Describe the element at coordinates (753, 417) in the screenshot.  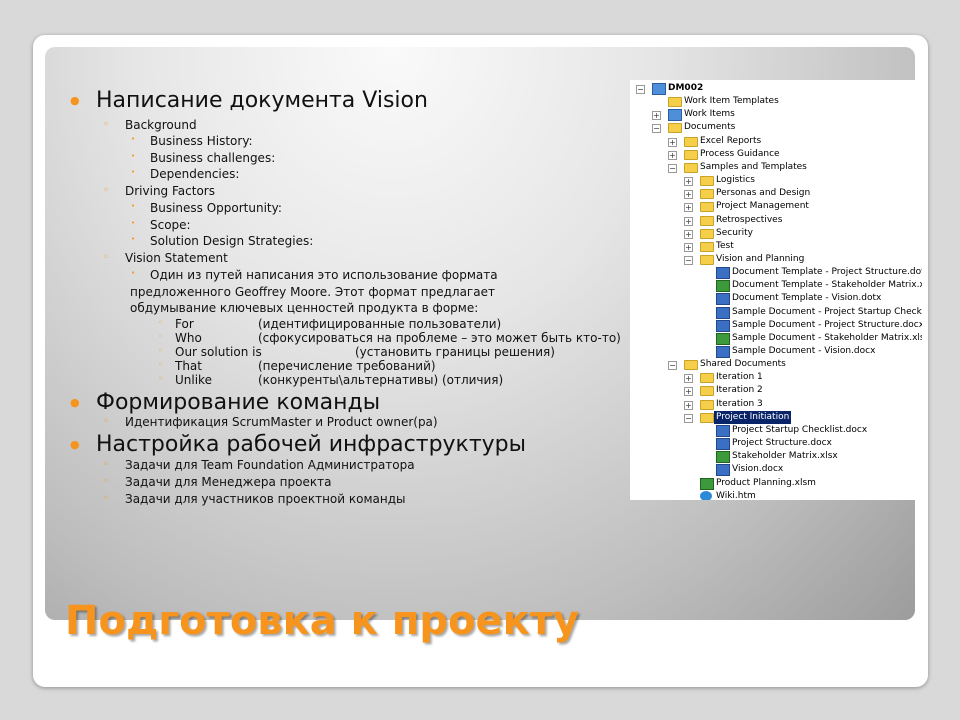
I see `tree-node-label: Project Initiation` at that location.